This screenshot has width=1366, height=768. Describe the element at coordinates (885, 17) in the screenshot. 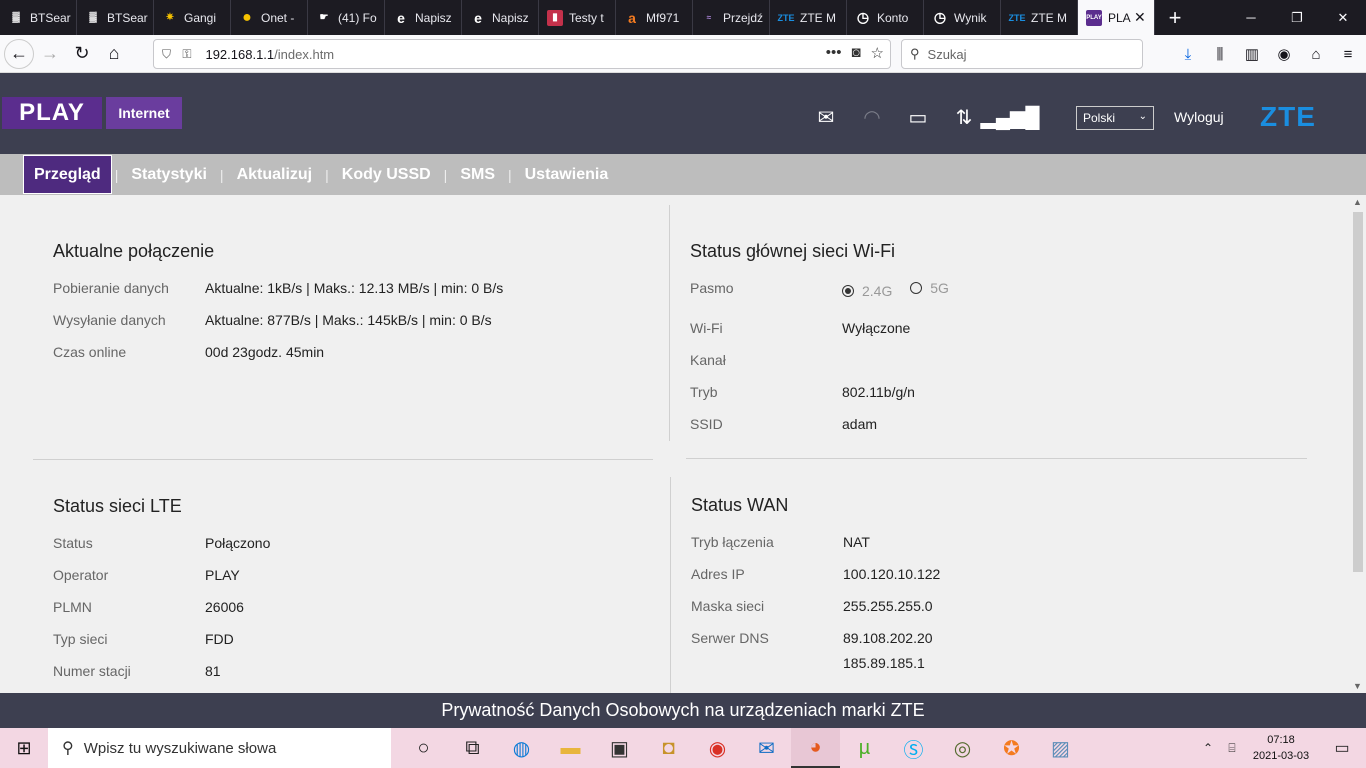

I see `browser-tab: ◷ Konto` at that location.